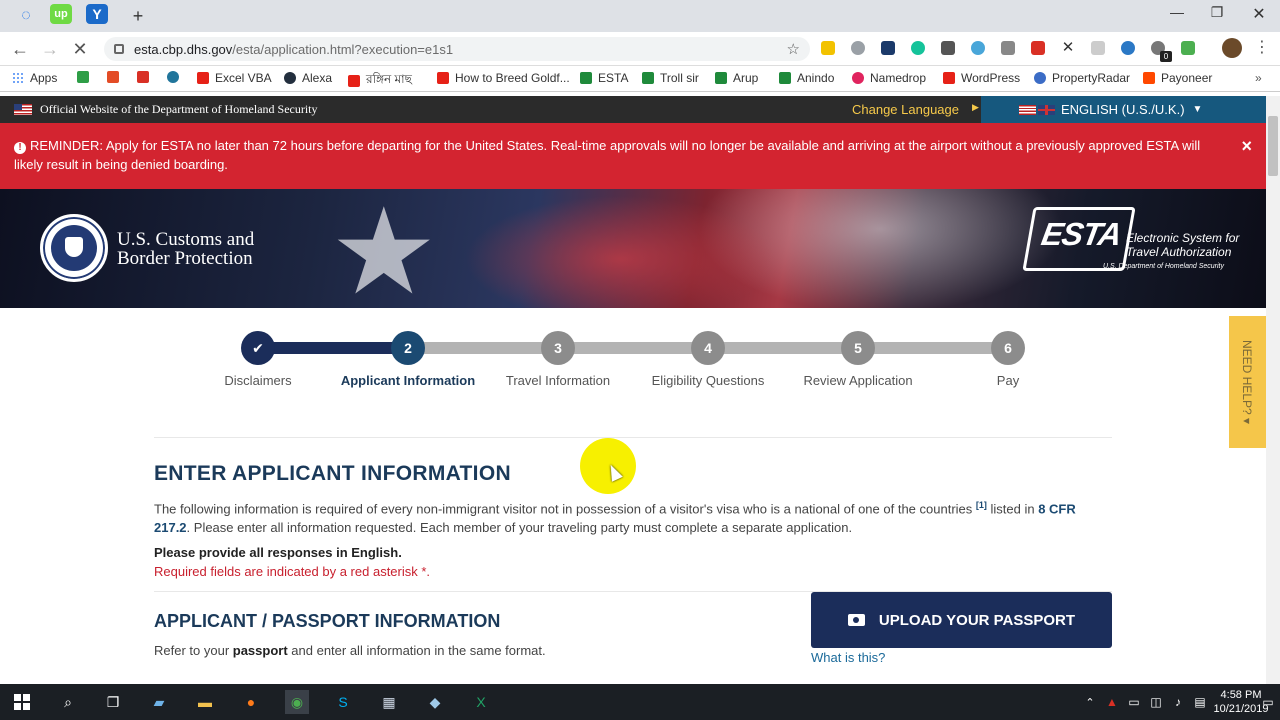  I want to click on keyboard-icon: ▤, so click(1200, 702).